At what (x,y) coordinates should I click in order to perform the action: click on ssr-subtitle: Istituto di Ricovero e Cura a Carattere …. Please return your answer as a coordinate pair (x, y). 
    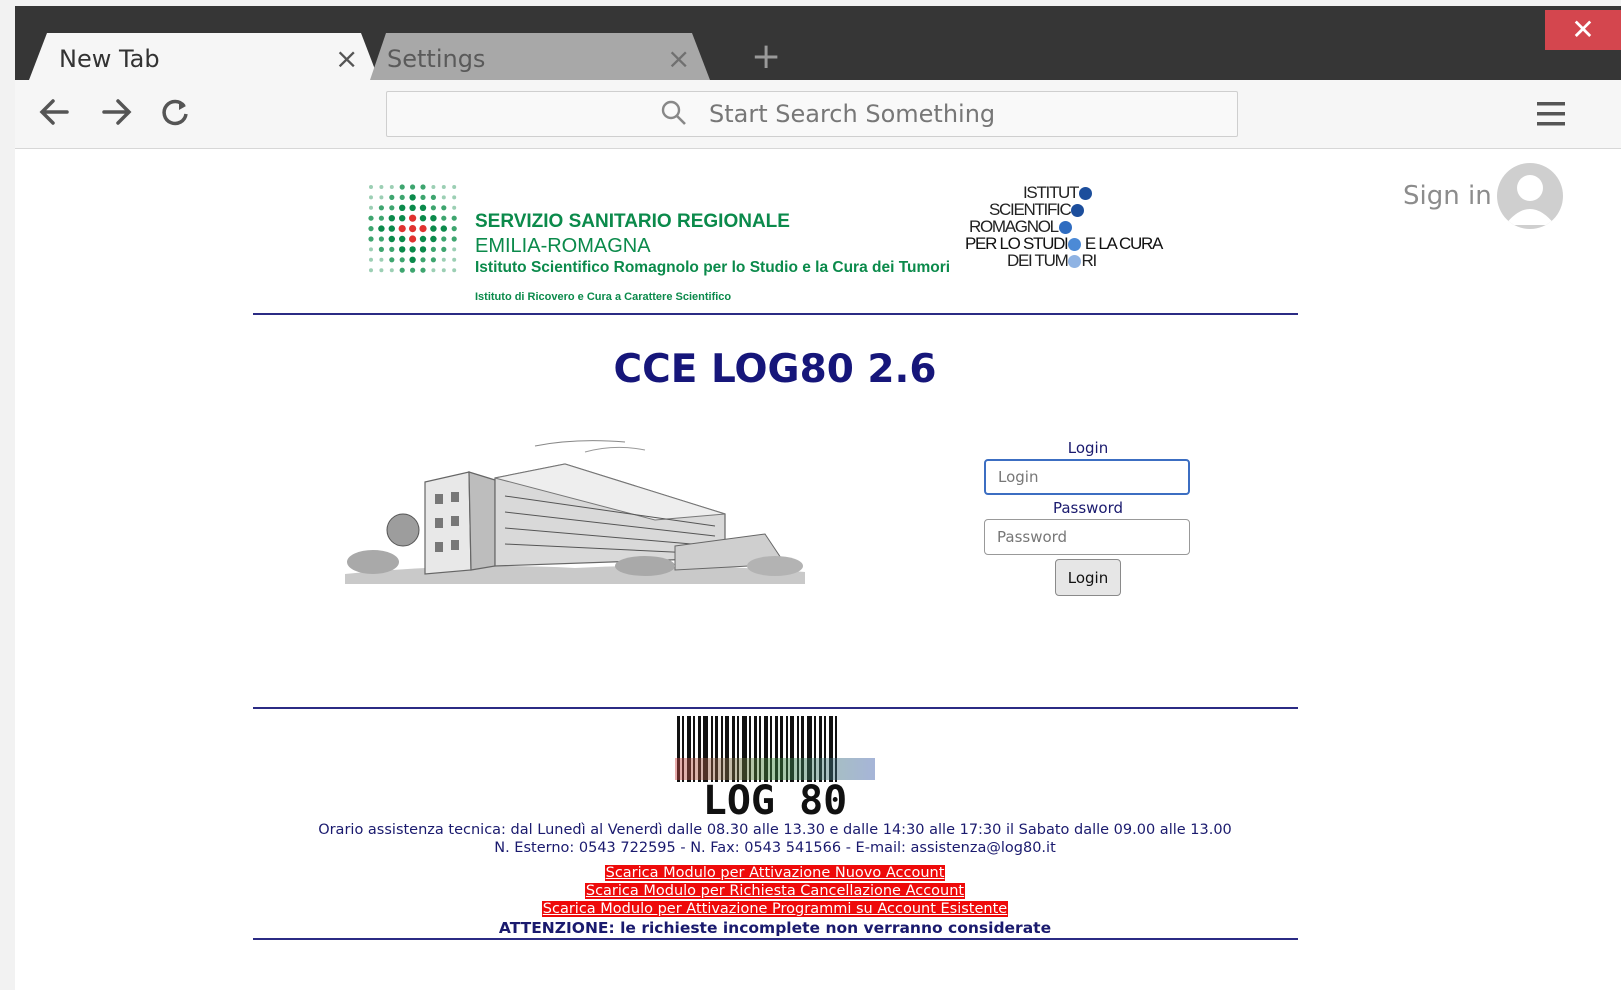
    Looking at the image, I should click on (603, 297).